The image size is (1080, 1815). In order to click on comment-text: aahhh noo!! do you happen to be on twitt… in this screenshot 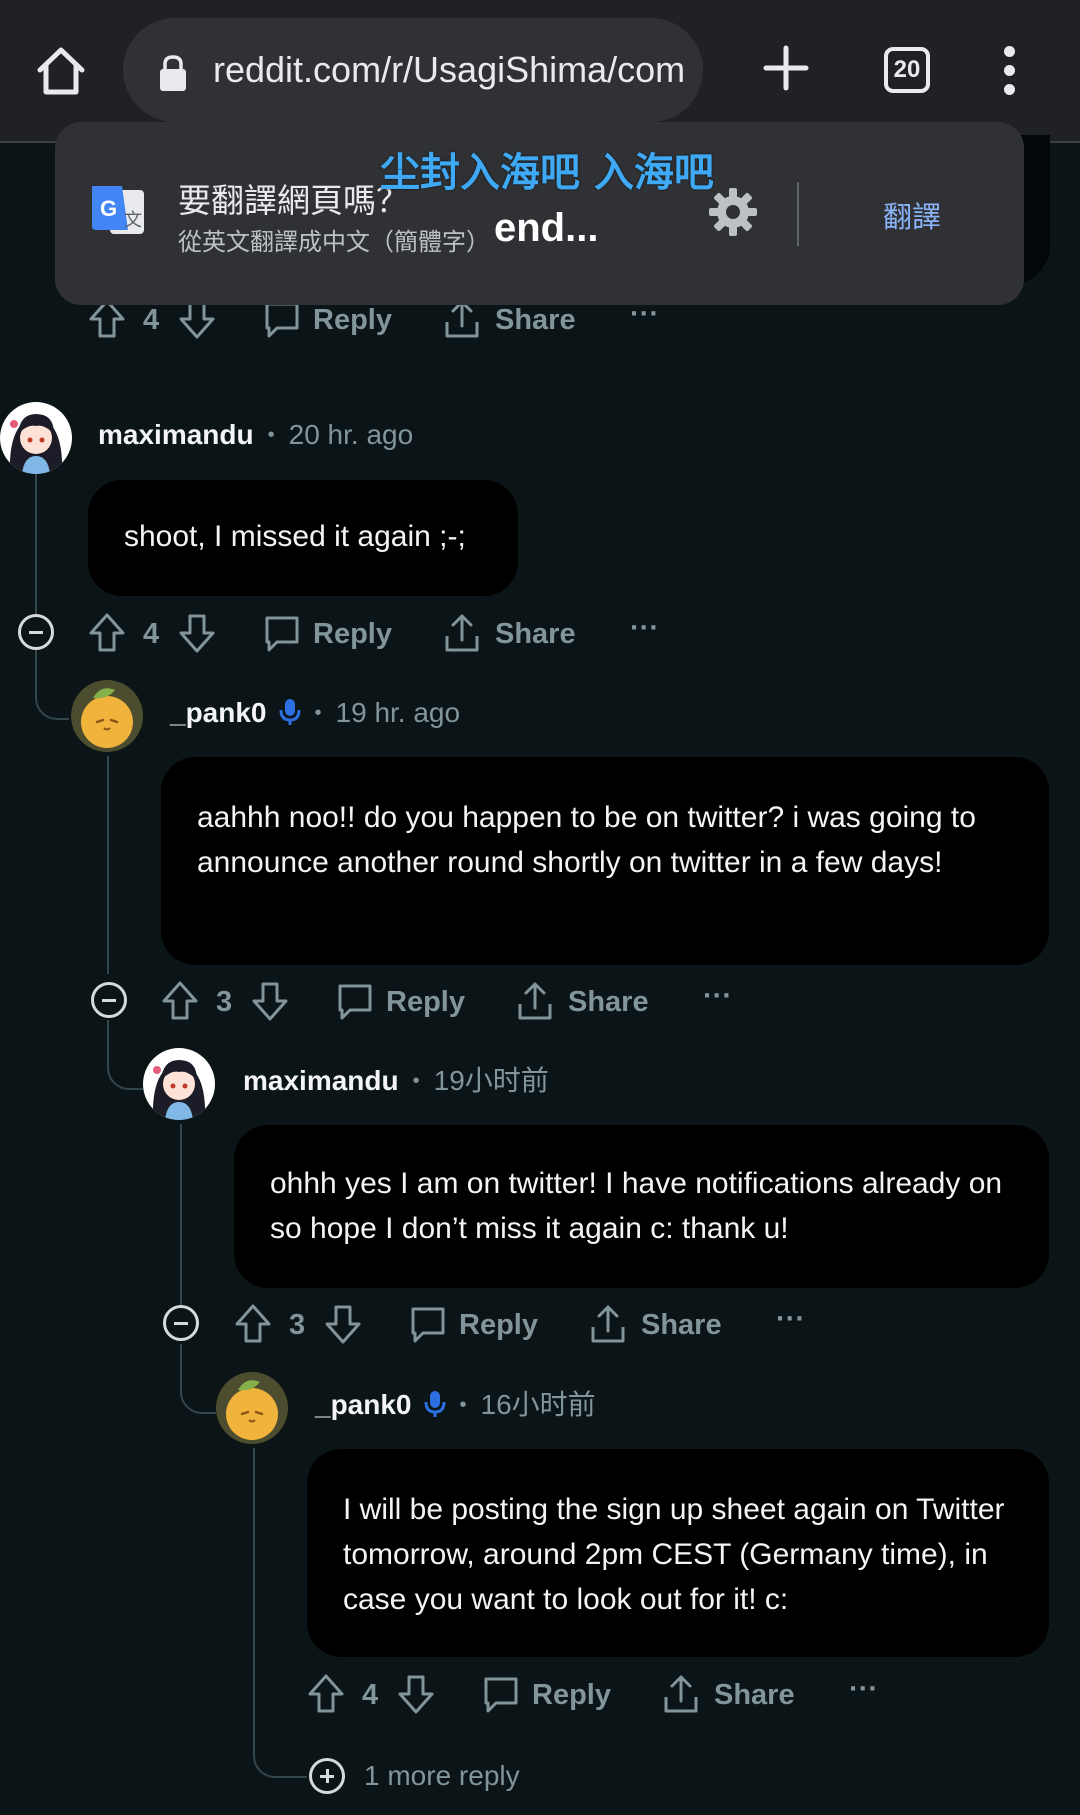, I will do `click(586, 840)`.